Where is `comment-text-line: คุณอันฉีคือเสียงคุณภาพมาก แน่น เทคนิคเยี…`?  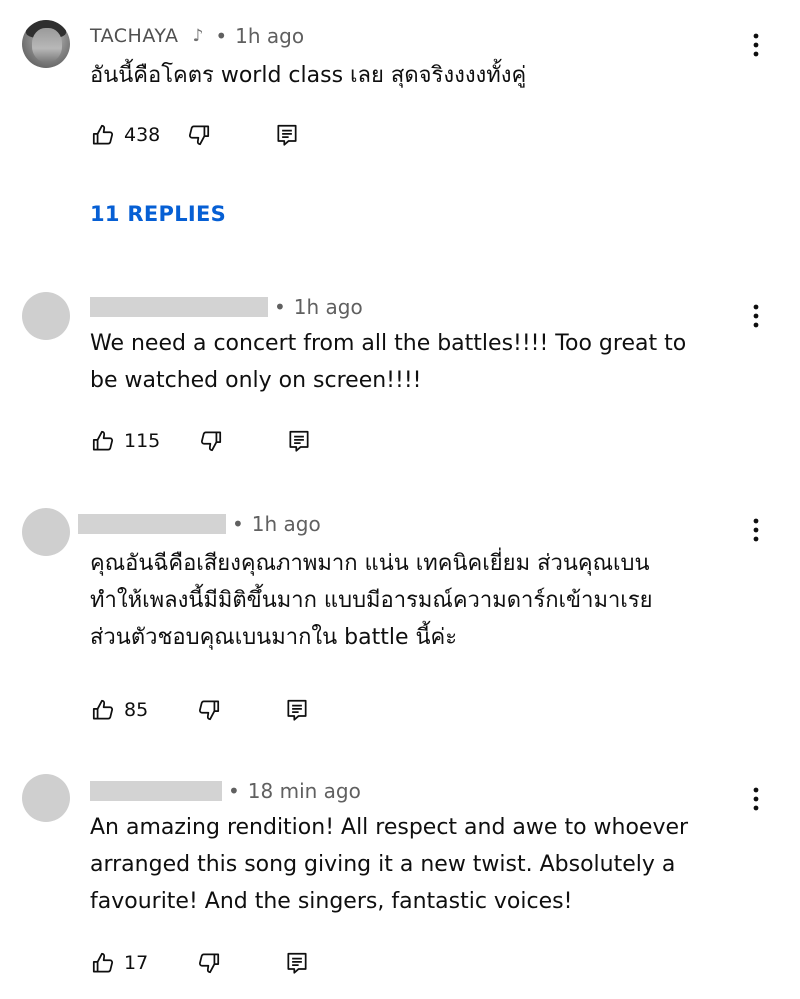
comment-text-line: คุณอันฉีคือเสียงคุณภาพมาก แน่น เทคนิคเยี… is located at coordinates (370, 563).